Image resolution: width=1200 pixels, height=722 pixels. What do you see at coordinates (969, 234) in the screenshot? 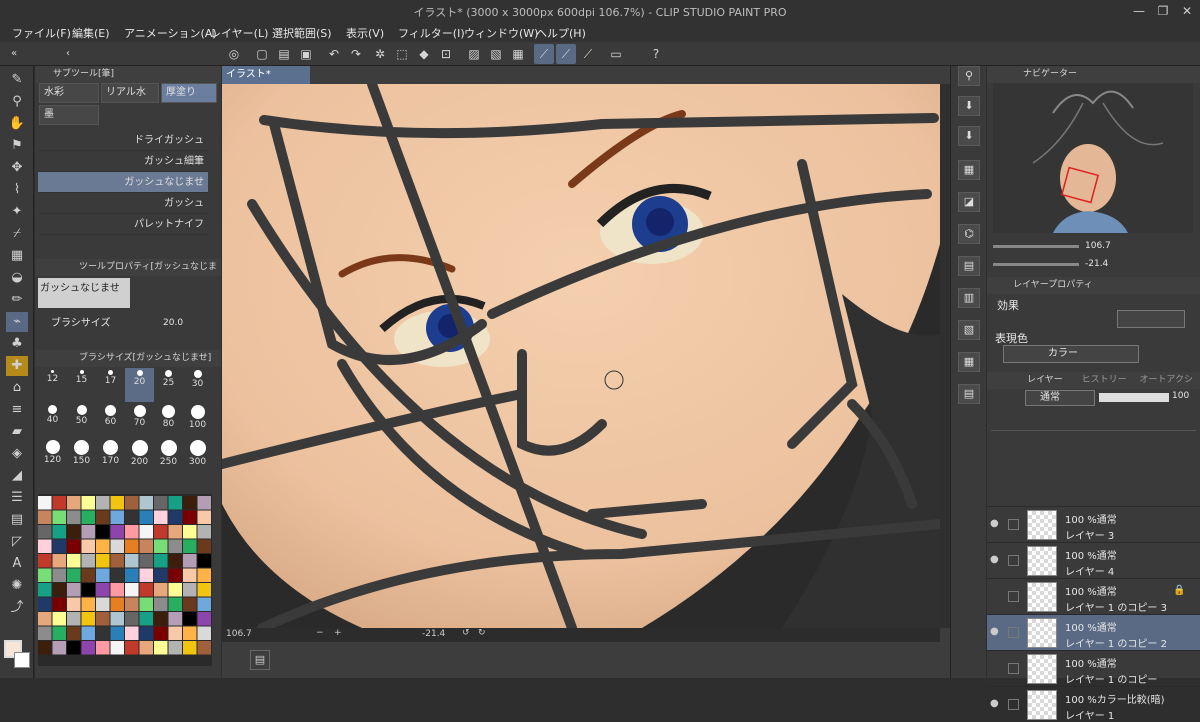
I see `material-icon: ⌬` at bounding box center [969, 234].